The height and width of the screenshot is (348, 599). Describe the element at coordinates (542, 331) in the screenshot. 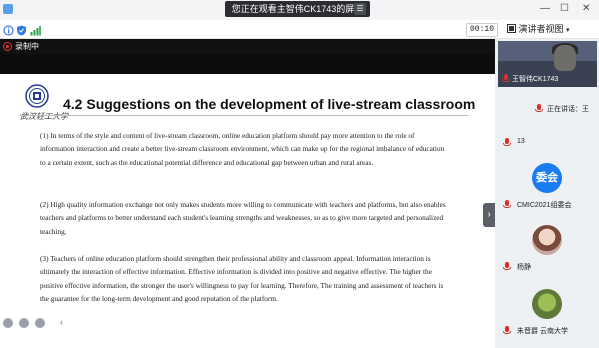

I see `participant-name: 朱晋爵 云南大学` at that location.